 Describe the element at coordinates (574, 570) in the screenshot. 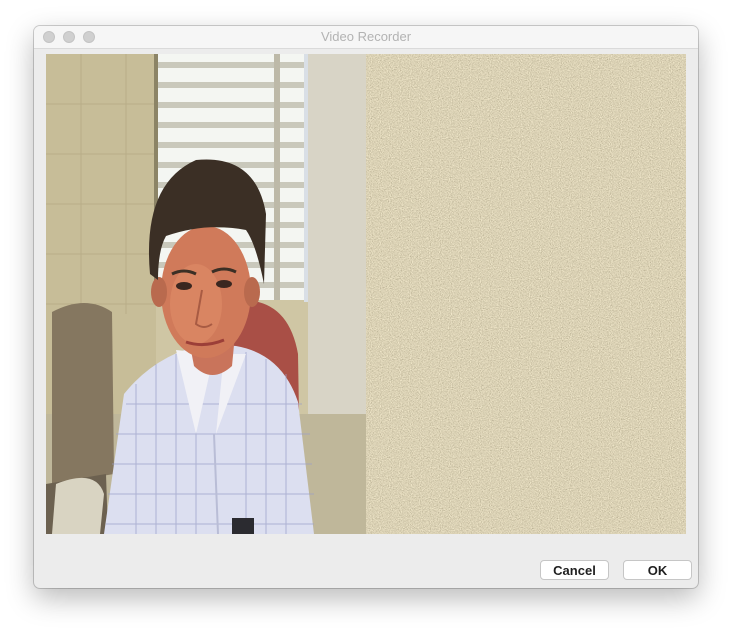

I see `cancel-button: Cancel` at that location.